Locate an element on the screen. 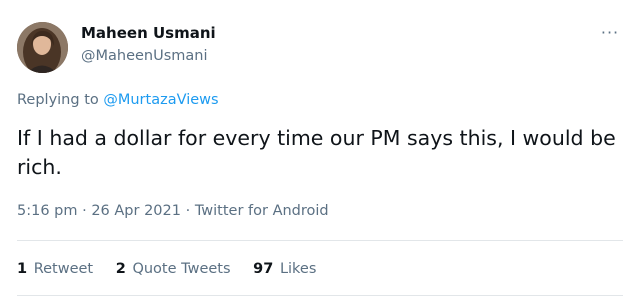  avatar is located at coordinates (42, 47).